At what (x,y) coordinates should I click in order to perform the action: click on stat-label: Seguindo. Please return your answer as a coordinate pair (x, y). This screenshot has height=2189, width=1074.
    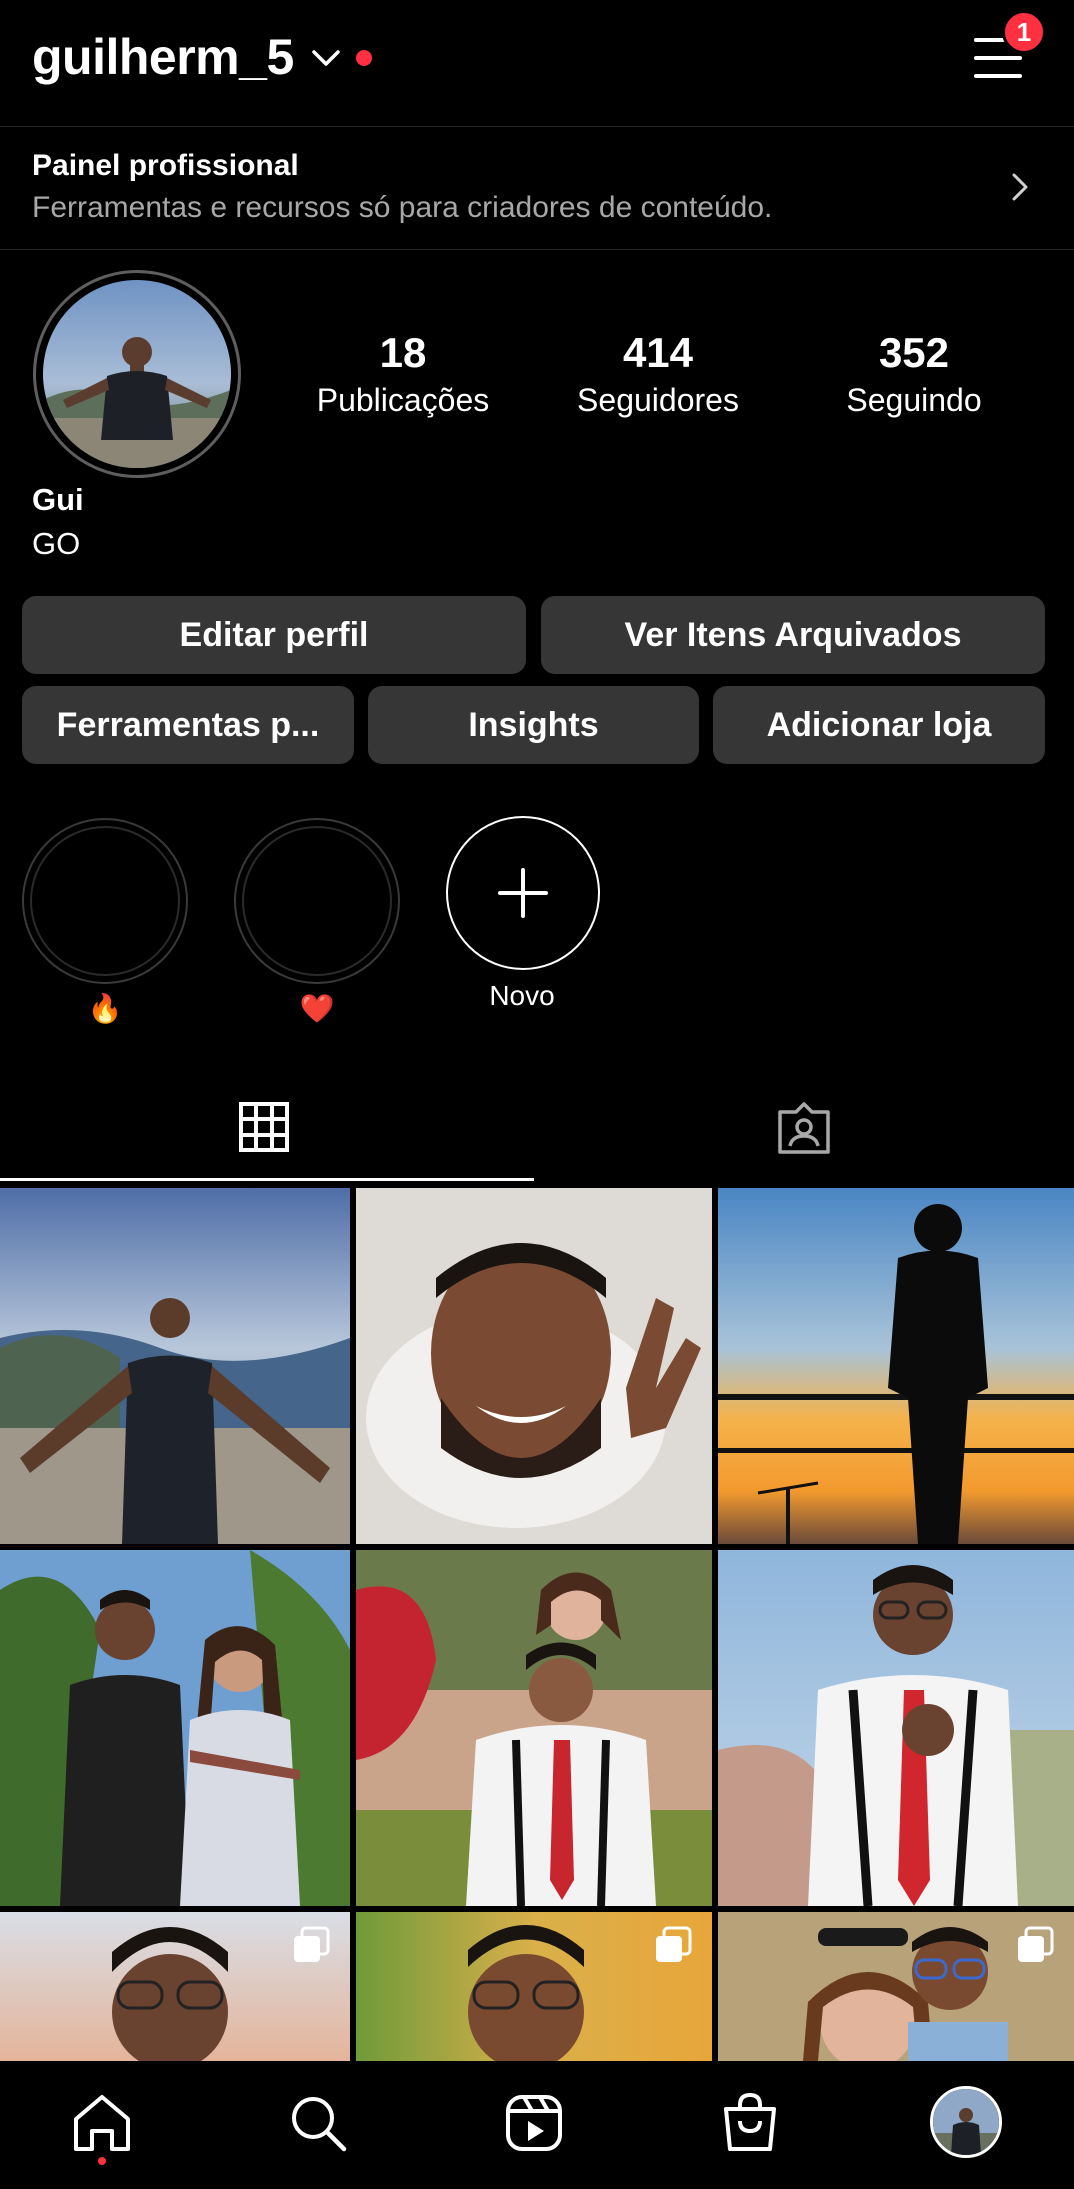
    Looking at the image, I should click on (914, 400).